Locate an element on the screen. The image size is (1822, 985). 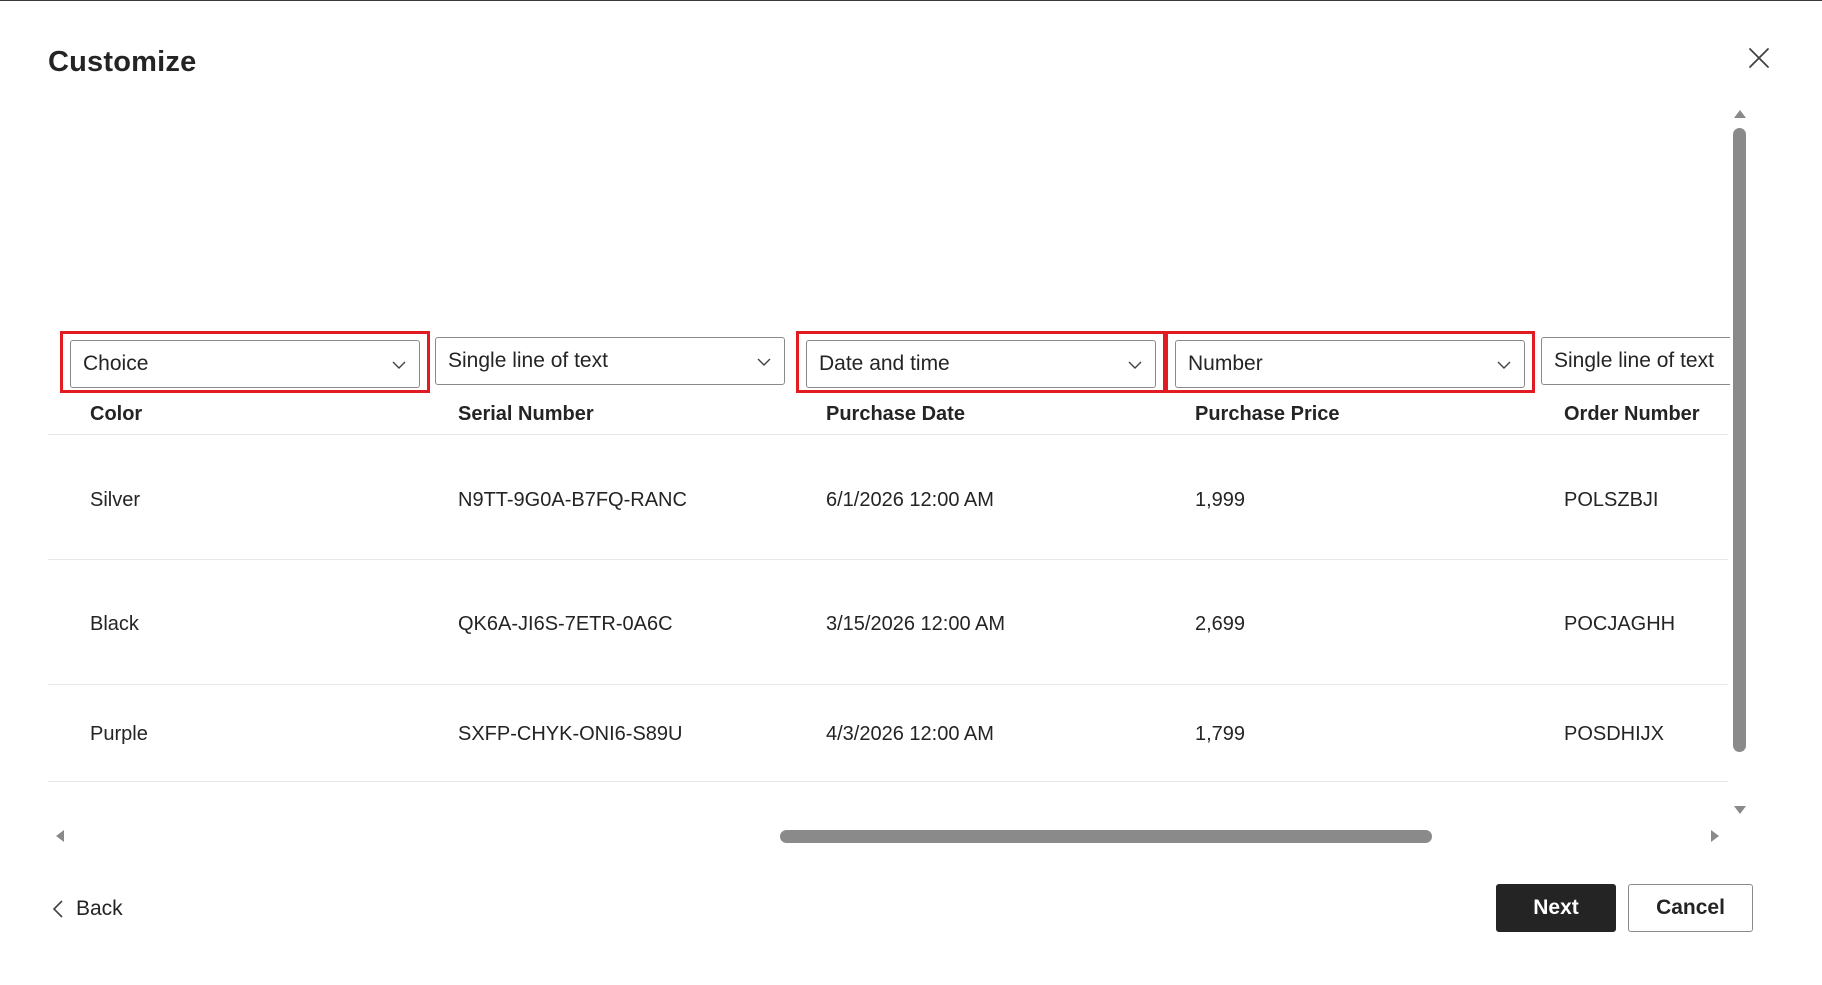
table-cell: 6/1/2026 12:00 AM is located at coordinates (910, 500).